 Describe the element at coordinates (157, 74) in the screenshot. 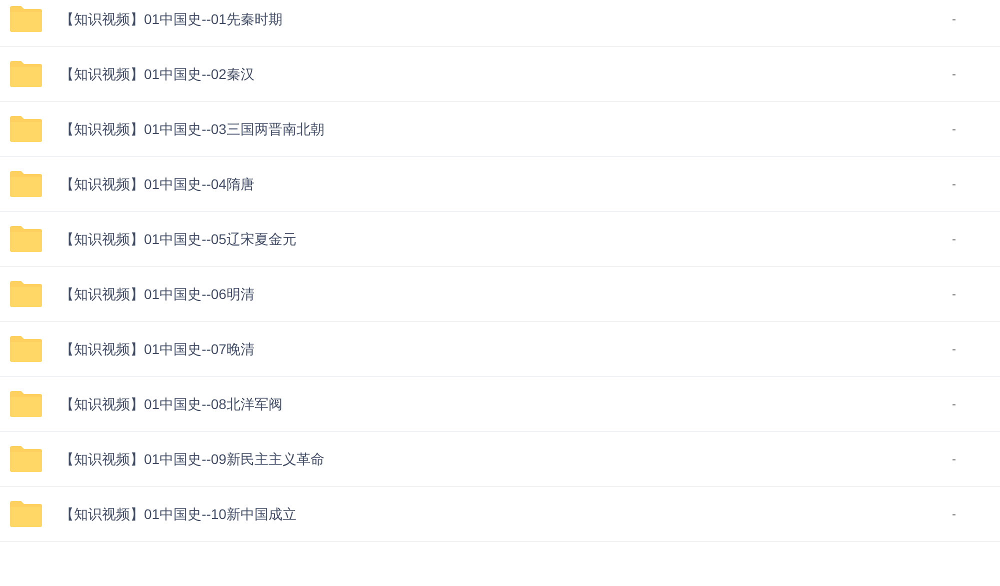

I see `folder-name: 【知识视频】01中国史--02秦汉` at that location.